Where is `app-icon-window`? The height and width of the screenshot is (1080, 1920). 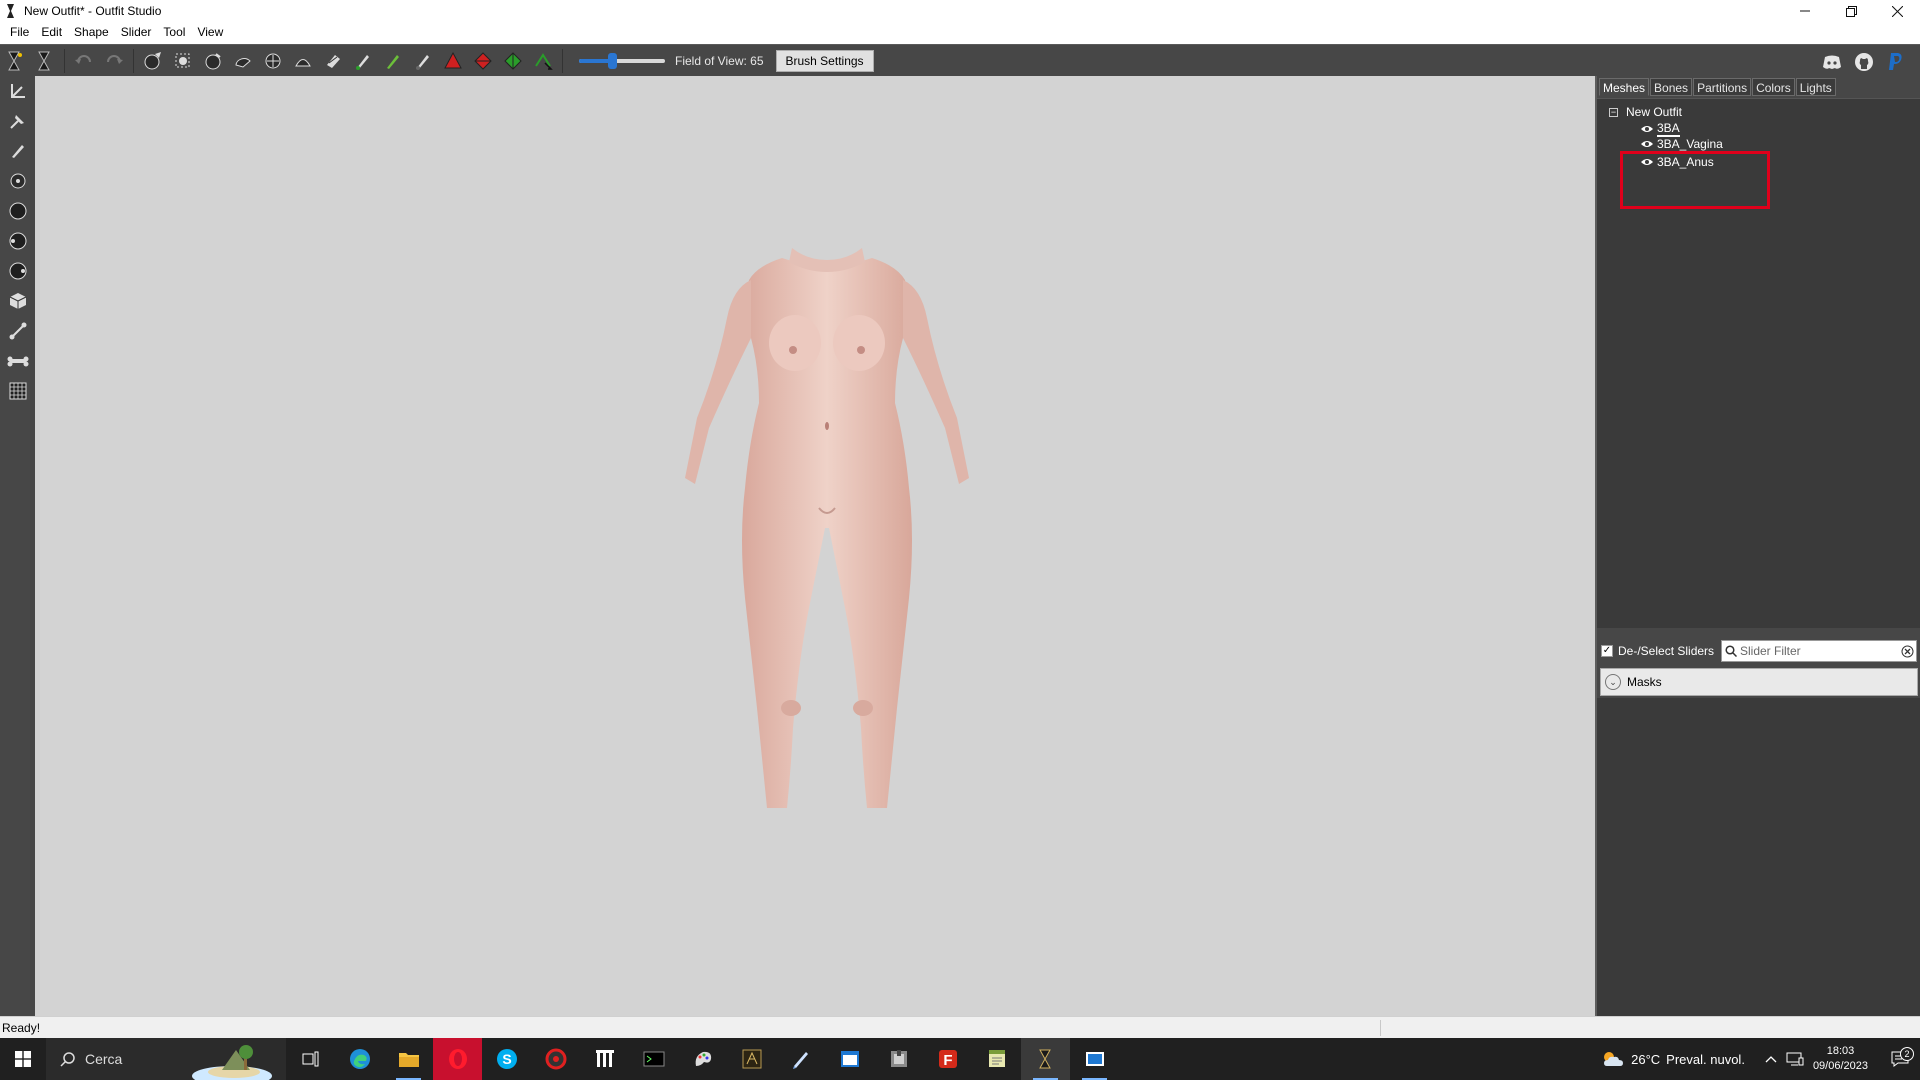
app-icon-window is located at coordinates (849, 1059).